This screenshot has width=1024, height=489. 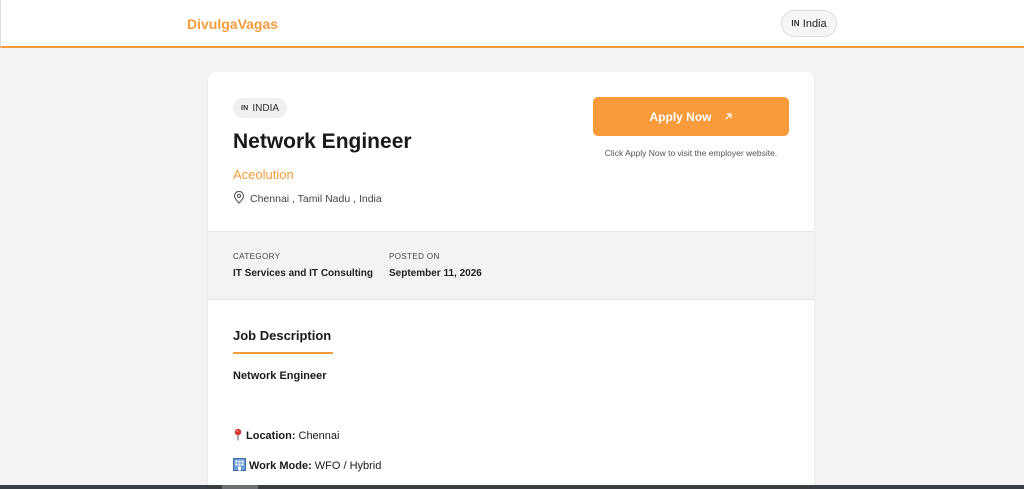 I want to click on location-label: Location:, so click(x=271, y=436).